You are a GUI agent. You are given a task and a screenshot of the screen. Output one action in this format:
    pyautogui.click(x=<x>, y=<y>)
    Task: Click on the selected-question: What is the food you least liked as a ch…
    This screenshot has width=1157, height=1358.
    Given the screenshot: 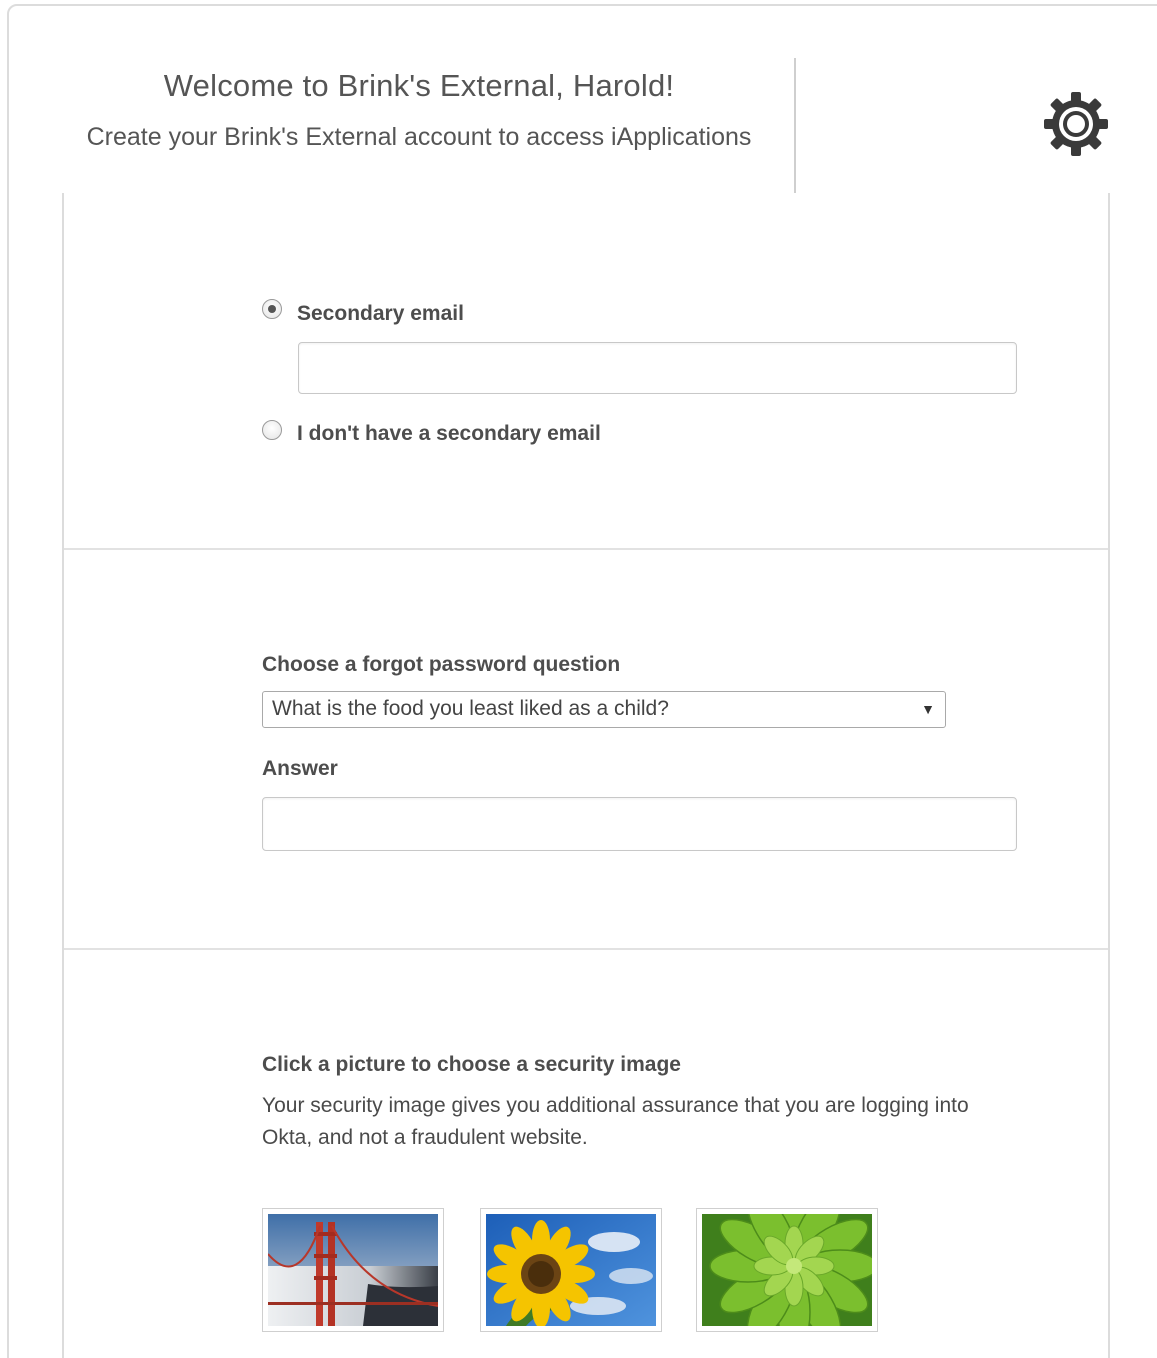 What is the action you would take?
    pyautogui.click(x=470, y=708)
    